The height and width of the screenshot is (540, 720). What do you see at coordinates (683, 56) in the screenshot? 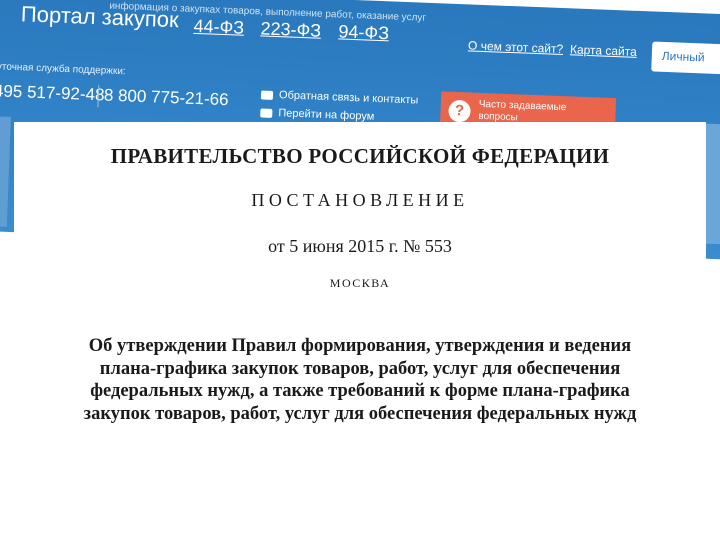
I see `login-label: Личный` at bounding box center [683, 56].